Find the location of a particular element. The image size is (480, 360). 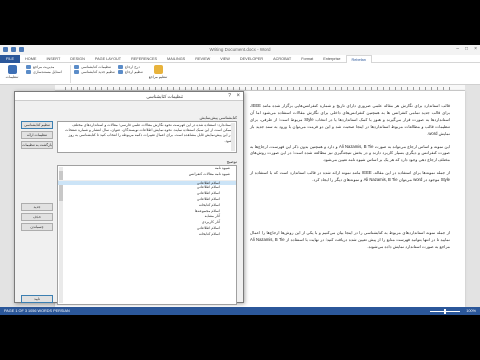

status-bar: PAGE 1 OF 3 1056 WORDS PERSIAN 100% is located at coordinates (240, 311).